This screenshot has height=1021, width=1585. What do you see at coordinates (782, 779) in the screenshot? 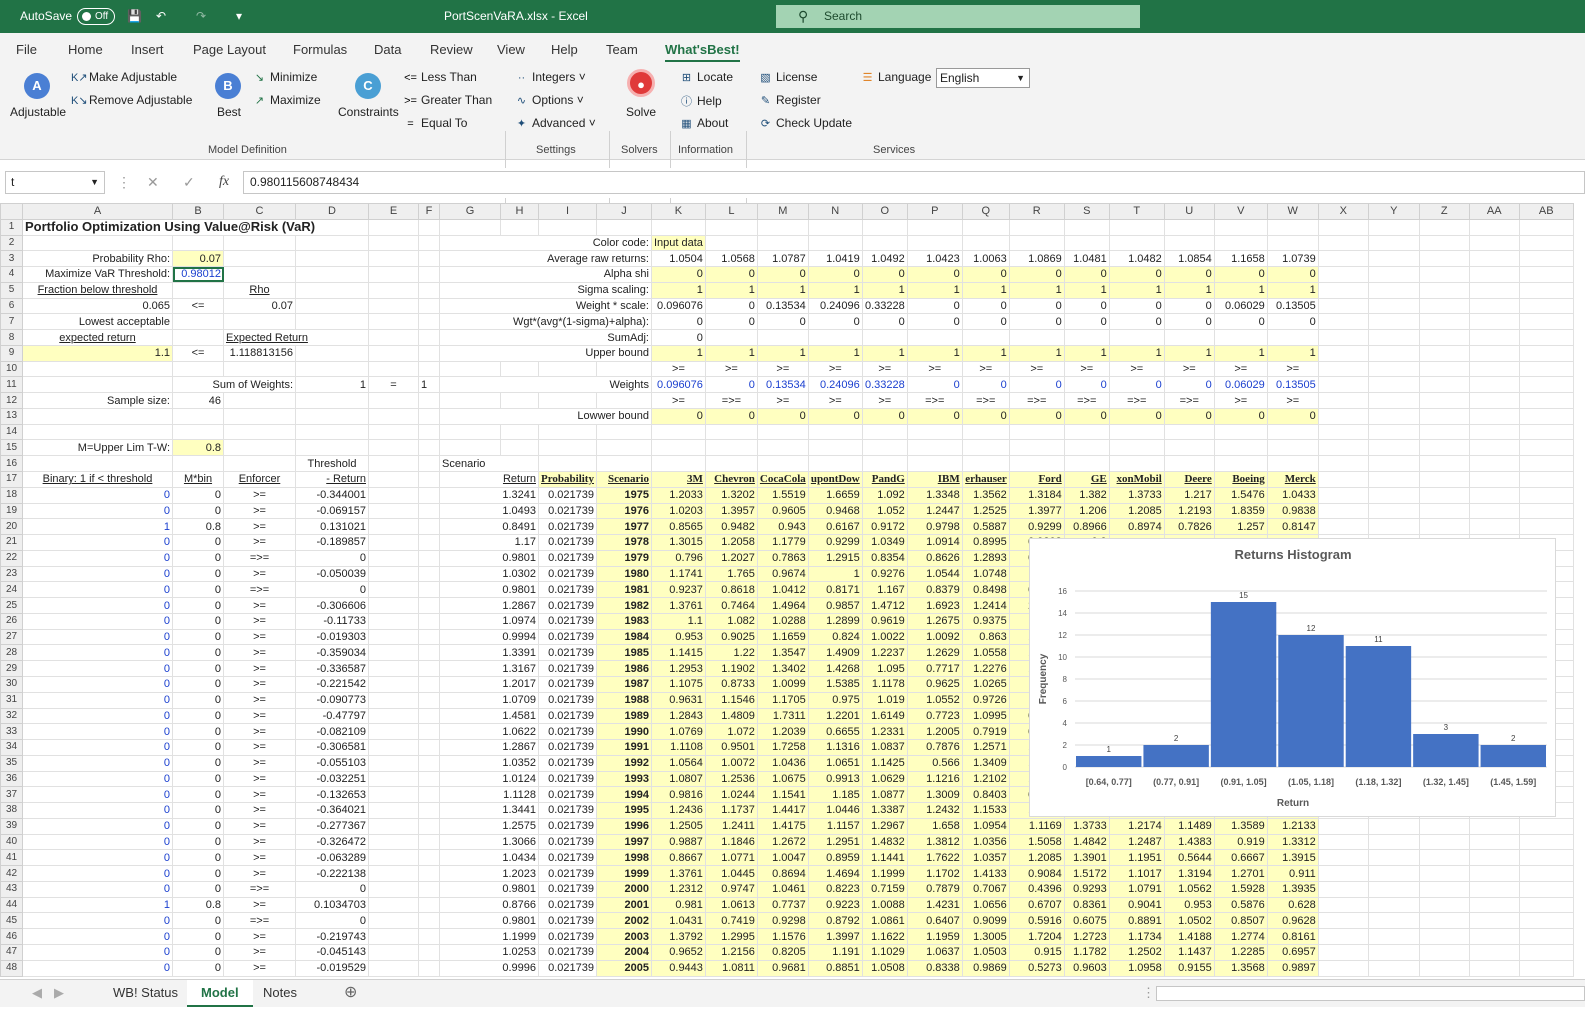
I see `cell: 1.0675` at bounding box center [782, 779].